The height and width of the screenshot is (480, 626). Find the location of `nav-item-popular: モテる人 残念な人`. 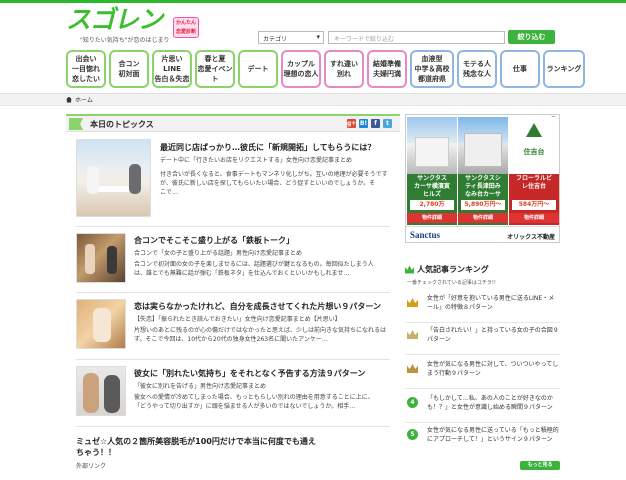

nav-item-popular: モテる人 残念な人 is located at coordinates (477, 69).